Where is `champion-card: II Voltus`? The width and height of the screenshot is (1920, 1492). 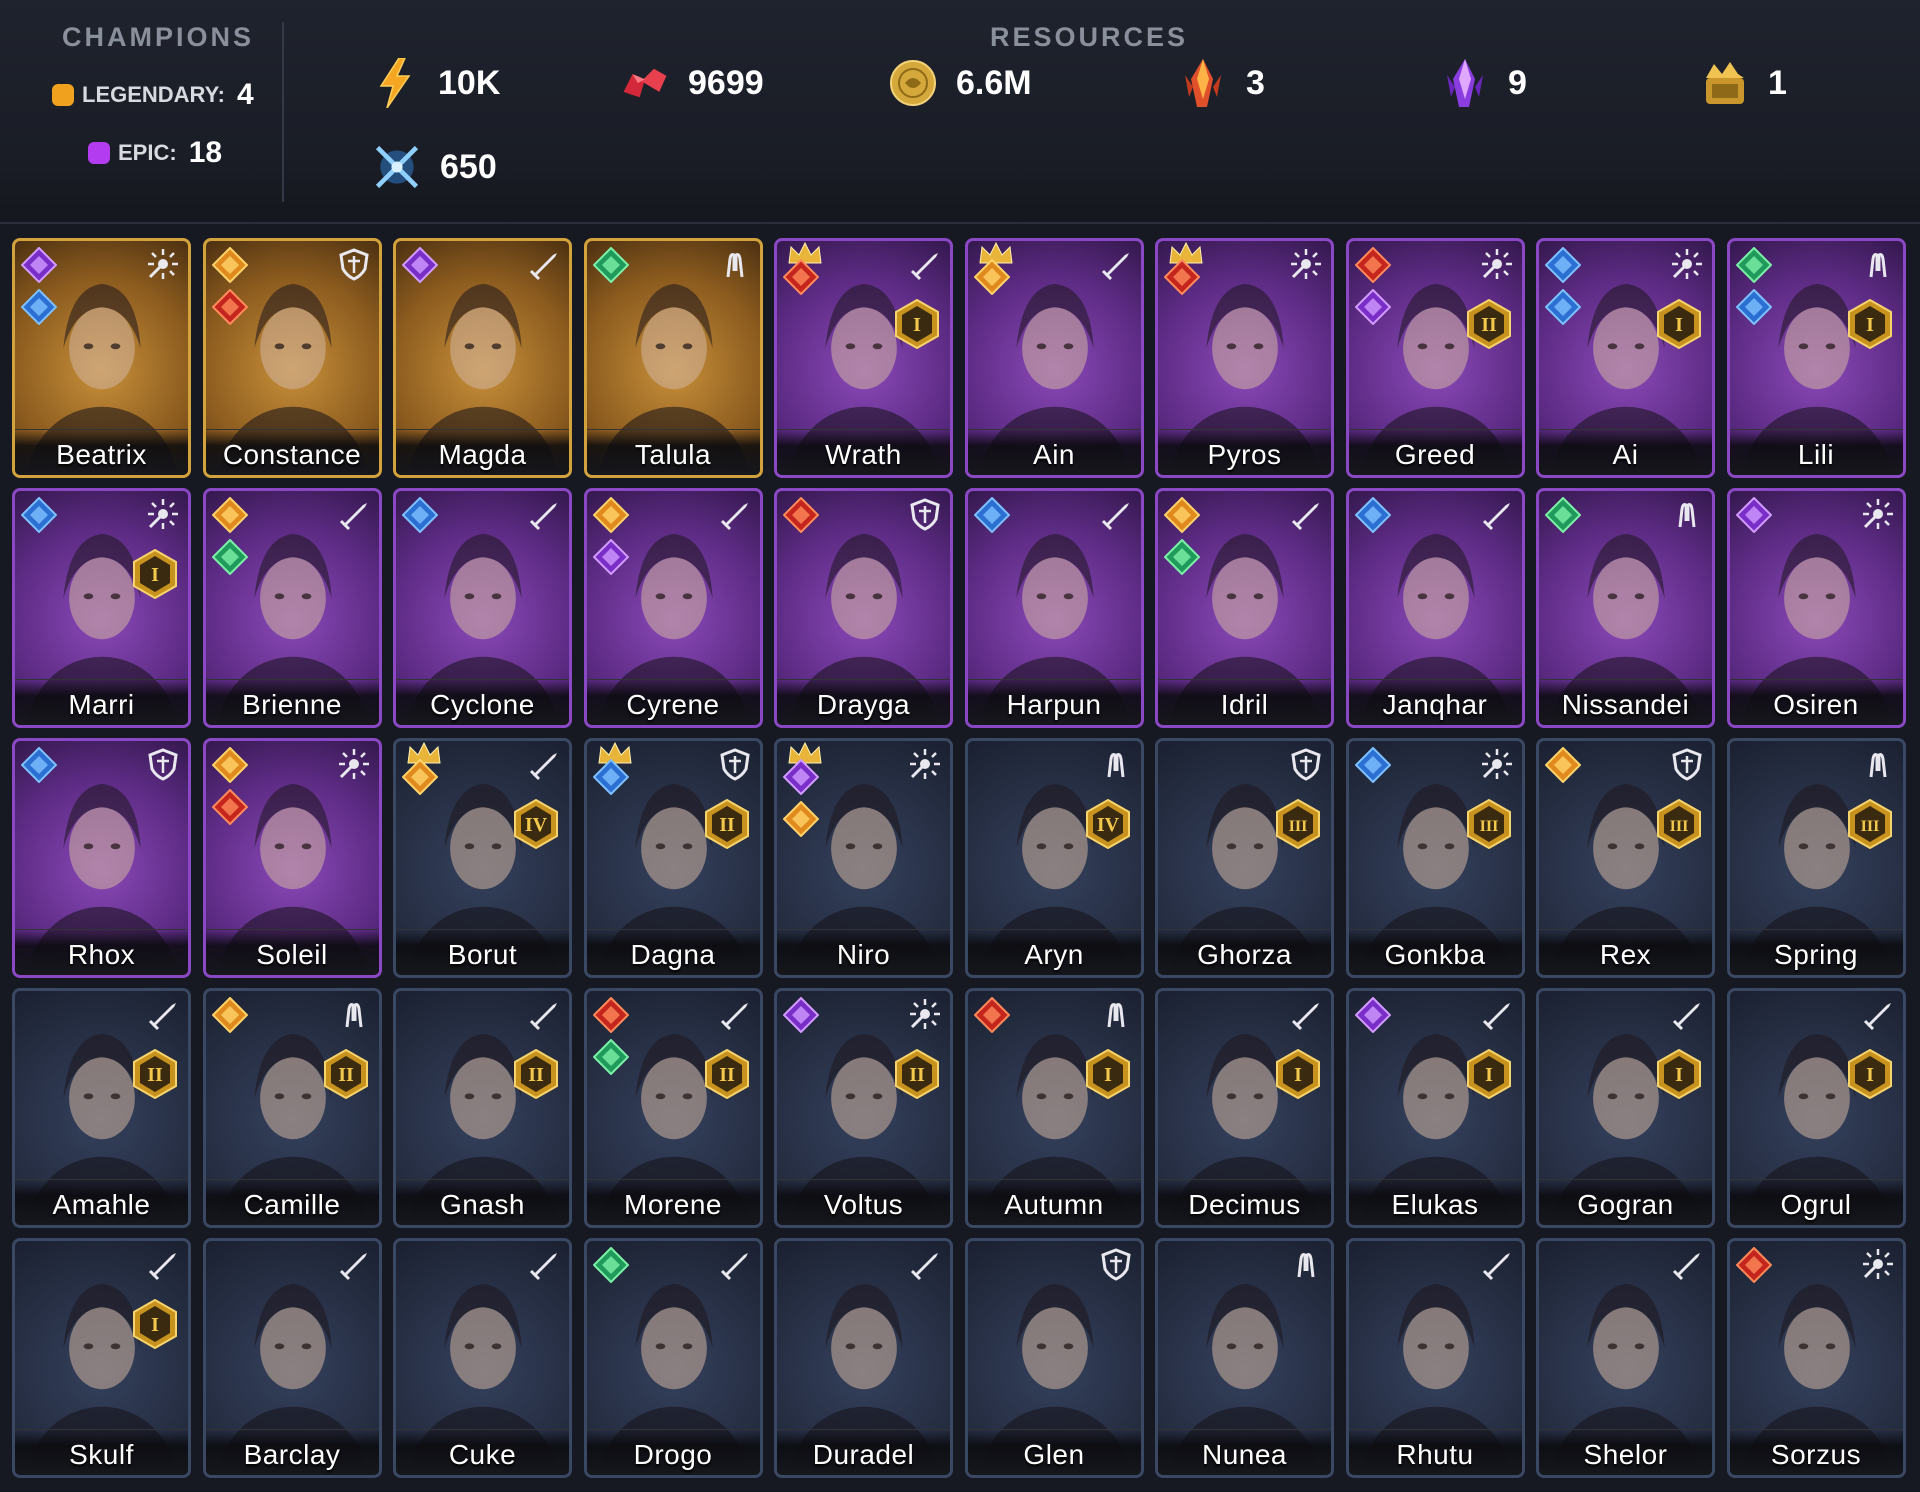
champion-card: II Voltus is located at coordinates (863, 1108).